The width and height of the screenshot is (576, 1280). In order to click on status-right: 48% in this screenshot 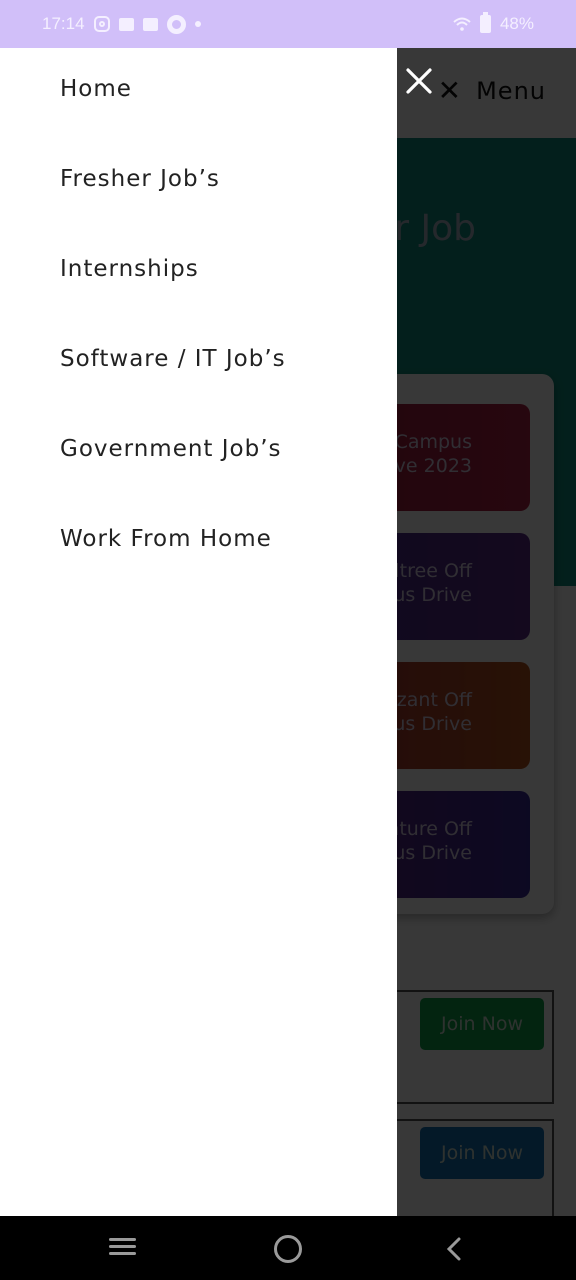, I will do `click(493, 23)`.